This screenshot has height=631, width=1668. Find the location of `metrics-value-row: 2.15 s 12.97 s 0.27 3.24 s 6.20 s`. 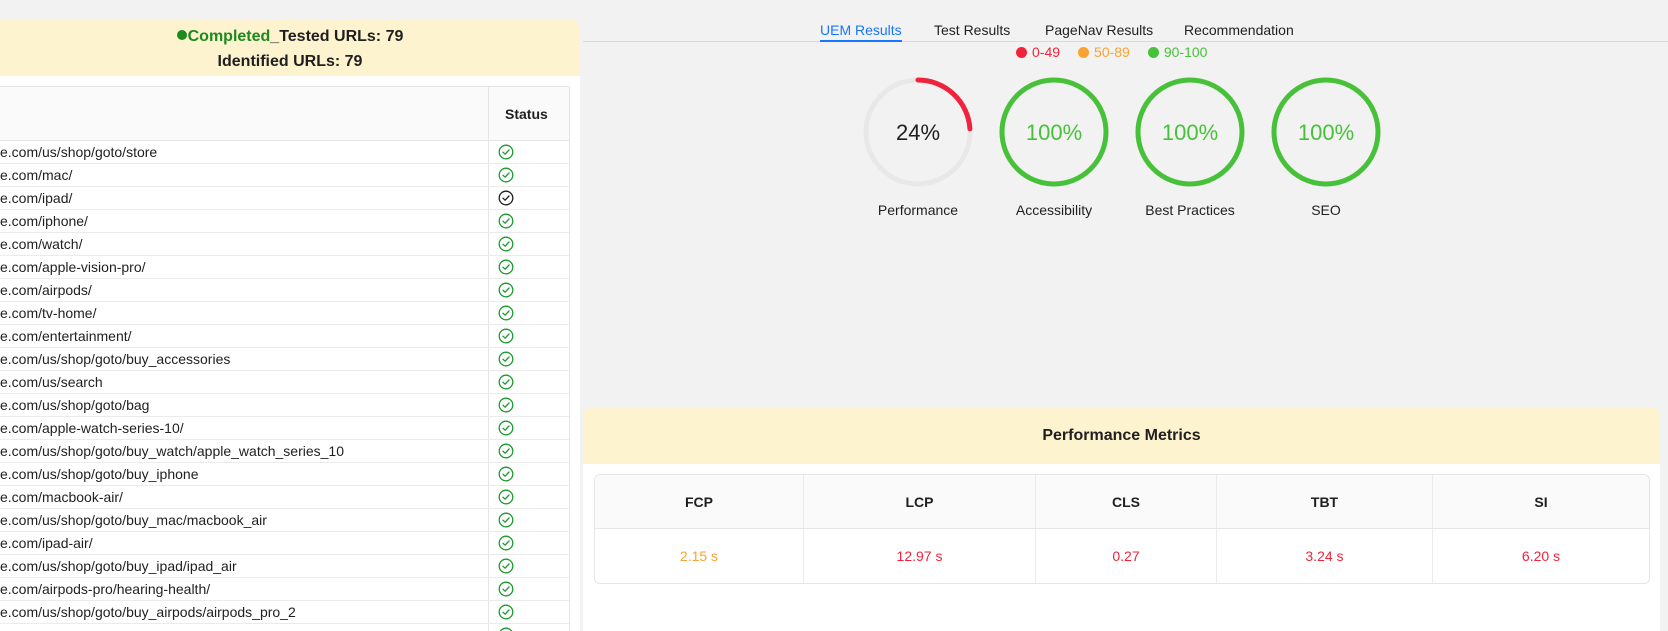

metrics-value-row: 2.15 s 12.97 s 0.27 3.24 s 6.20 s is located at coordinates (1122, 556).